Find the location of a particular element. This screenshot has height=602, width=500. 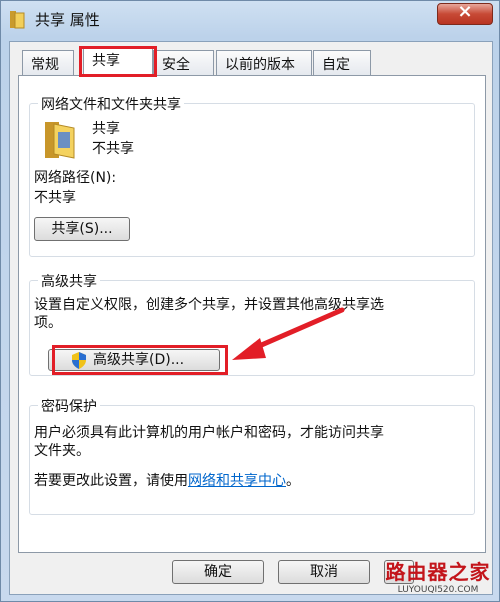

group-title: 网络文件和文件夹共享 is located at coordinates (111, 104).